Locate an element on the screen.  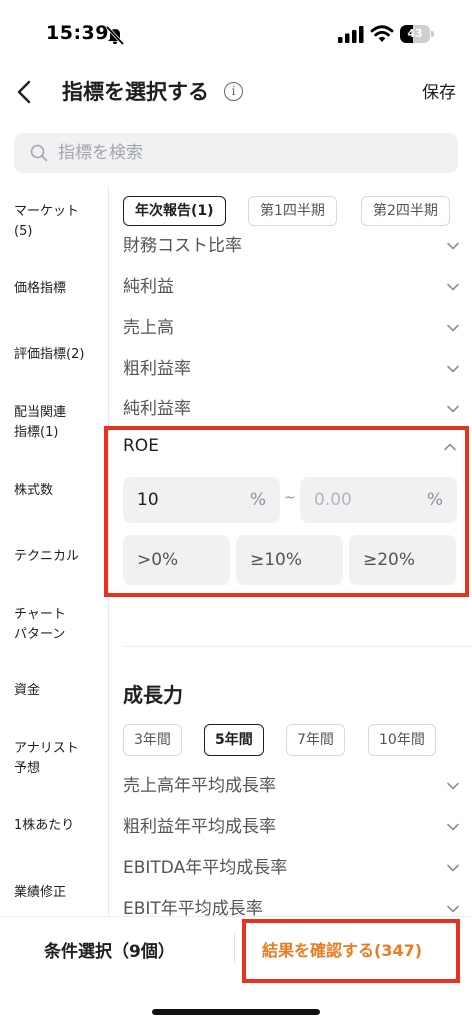
indicator-label: 粗利益年平均成長率 is located at coordinates (199, 827).